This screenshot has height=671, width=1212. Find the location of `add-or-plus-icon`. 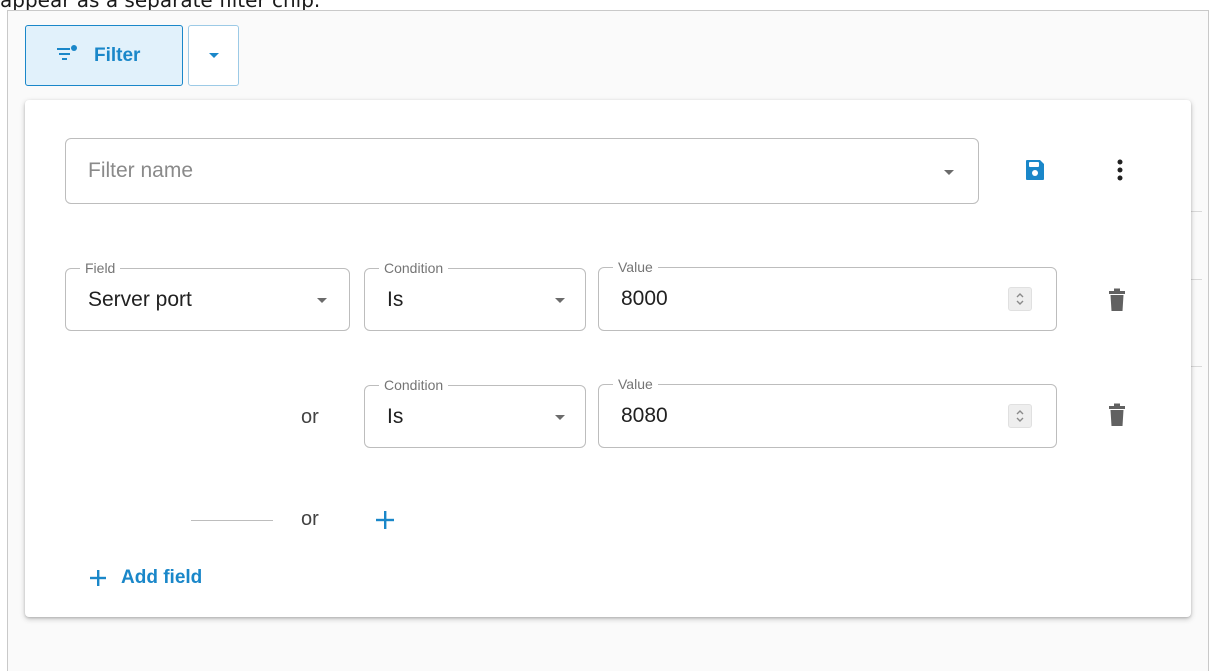

add-or-plus-icon is located at coordinates (385, 520).